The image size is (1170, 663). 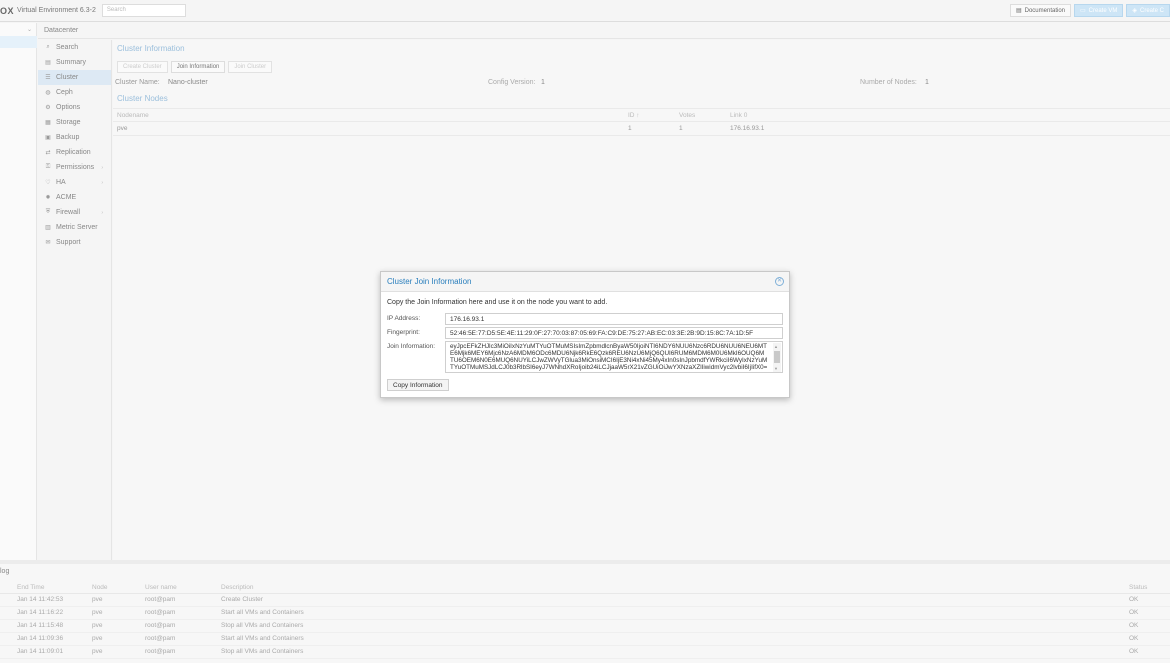 I want to click on col-link0: Link 0, so click(x=738, y=115).